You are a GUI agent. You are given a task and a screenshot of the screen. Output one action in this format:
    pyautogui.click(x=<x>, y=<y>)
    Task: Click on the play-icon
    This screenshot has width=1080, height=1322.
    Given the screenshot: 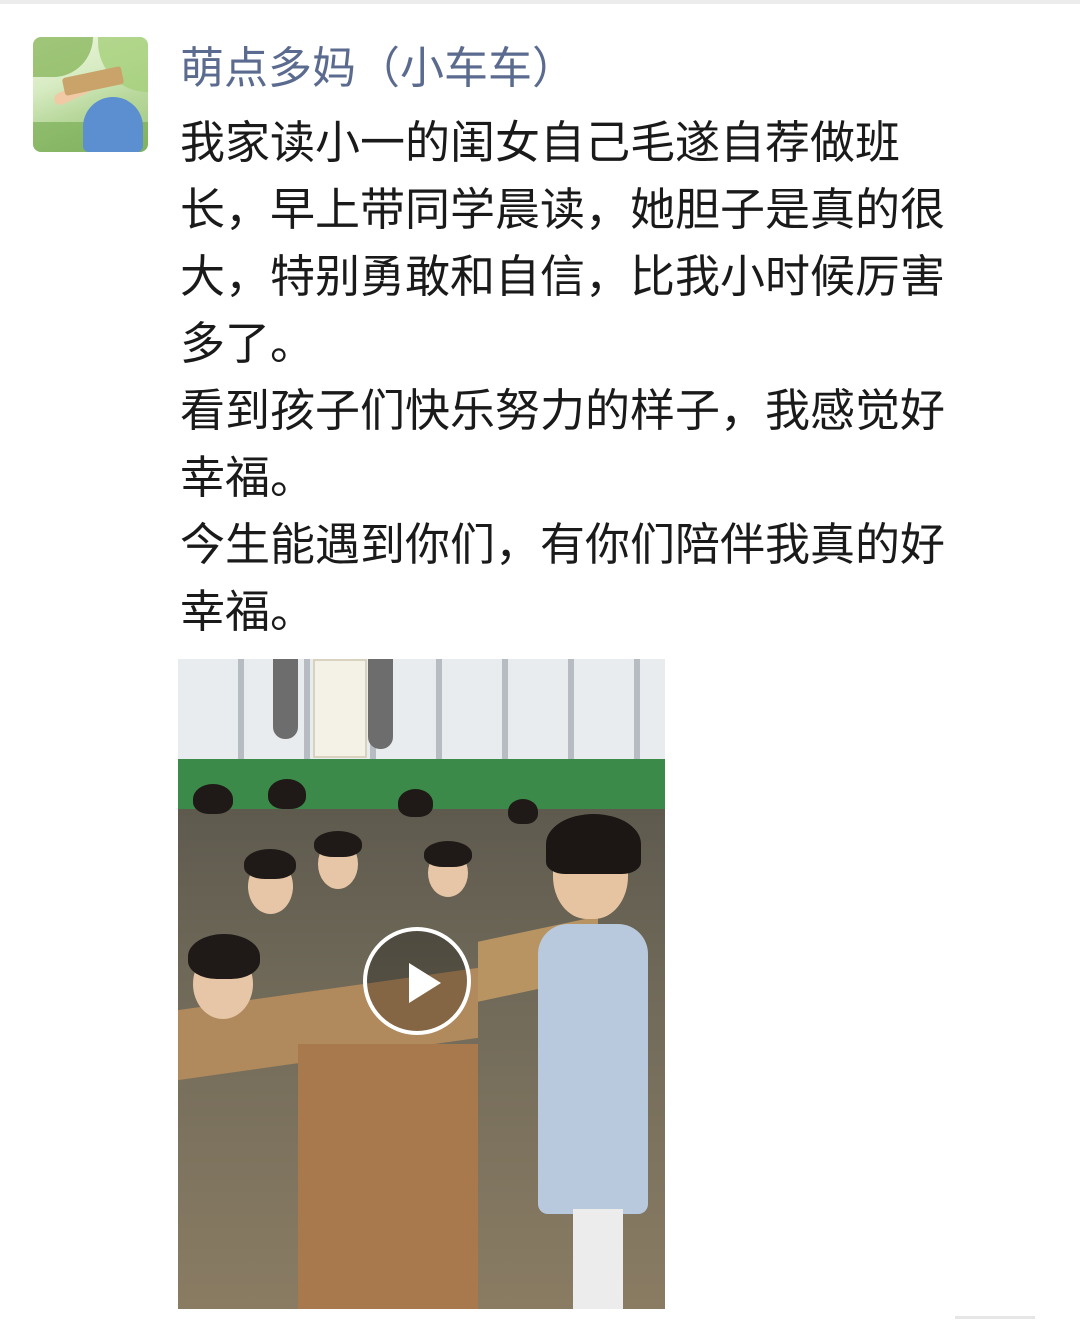 What is the action you would take?
    pyautogui.click(x=417, y=981)
    